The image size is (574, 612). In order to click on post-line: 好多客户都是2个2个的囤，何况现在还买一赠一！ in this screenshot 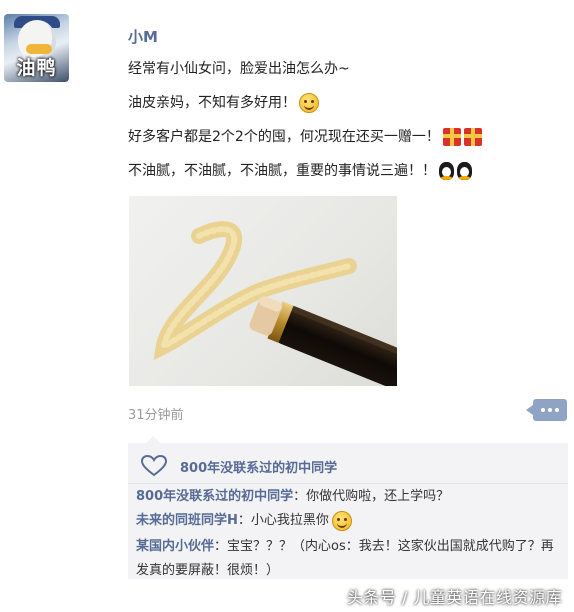, I will do `click(305, 137)`.